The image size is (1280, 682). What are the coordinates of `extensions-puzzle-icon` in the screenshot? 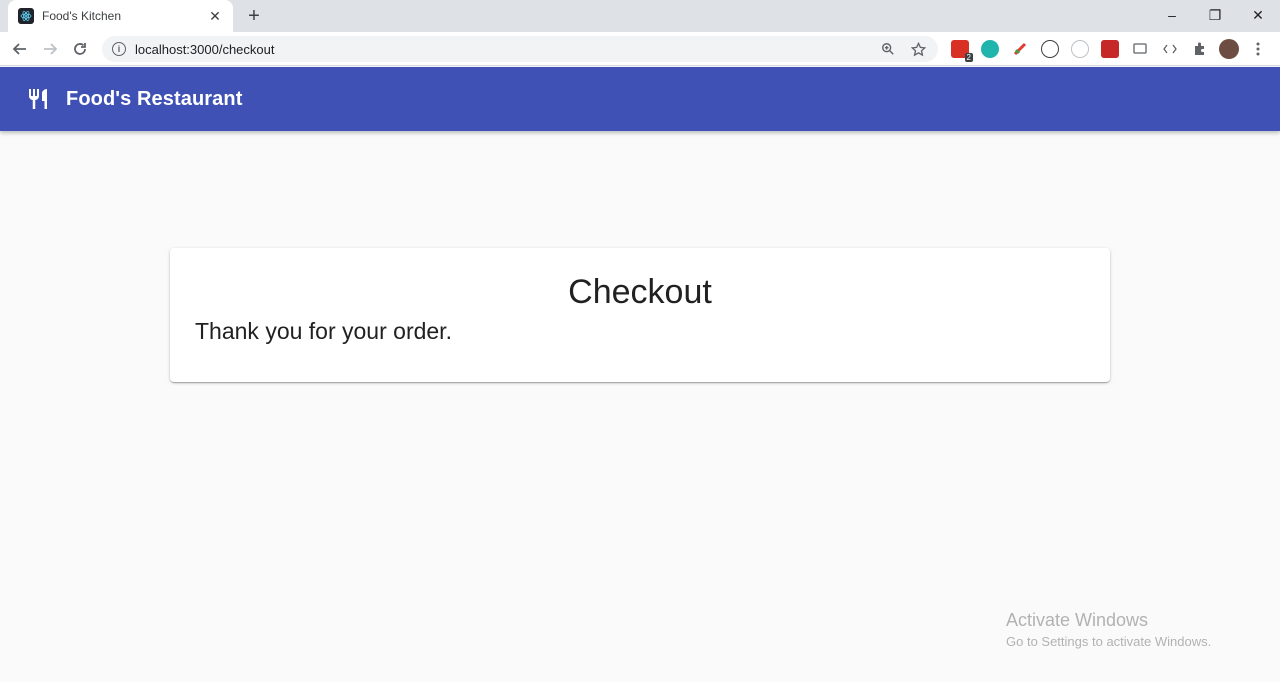 It's located at (1200, 49).